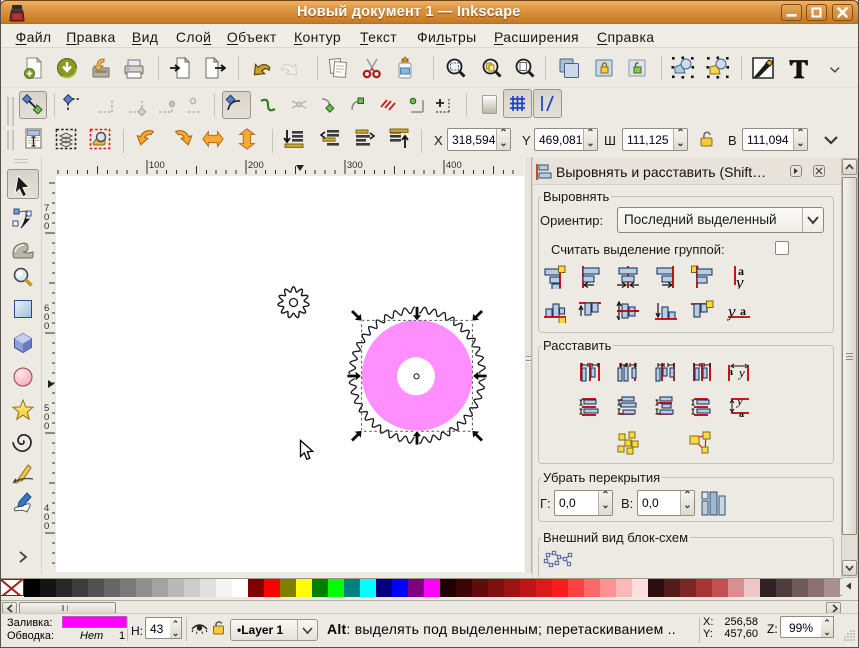  Describe the element at coordinates (355, 165) in the screenshot. I see `svg-text: 300` at that location.